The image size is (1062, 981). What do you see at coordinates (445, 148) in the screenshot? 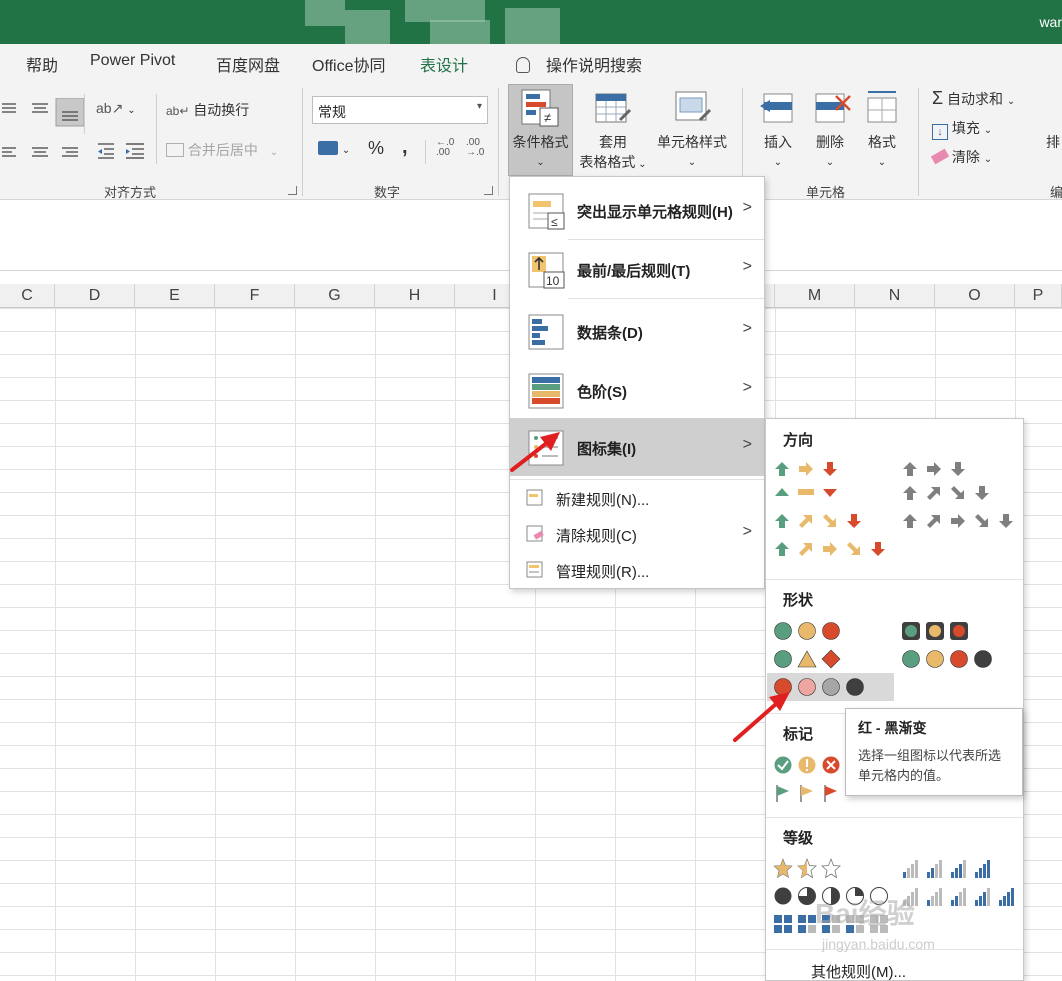
I see `increase-decimal-button: ←.0.00` at bounding box center [445, 148].